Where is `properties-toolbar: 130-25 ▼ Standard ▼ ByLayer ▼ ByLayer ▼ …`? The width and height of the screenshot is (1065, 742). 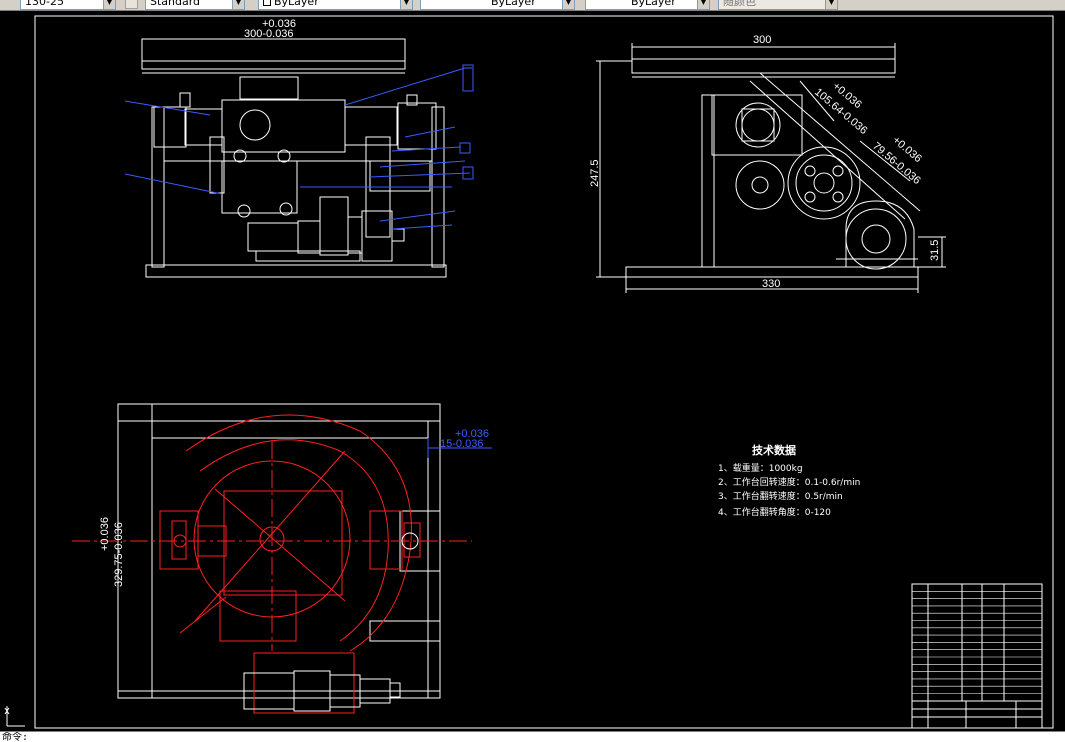 properties-toolbar: 130-25 ▼ Standard ▼ ByLayer ▼ ByLayer ▼ … is located at coordinates (532, 5).